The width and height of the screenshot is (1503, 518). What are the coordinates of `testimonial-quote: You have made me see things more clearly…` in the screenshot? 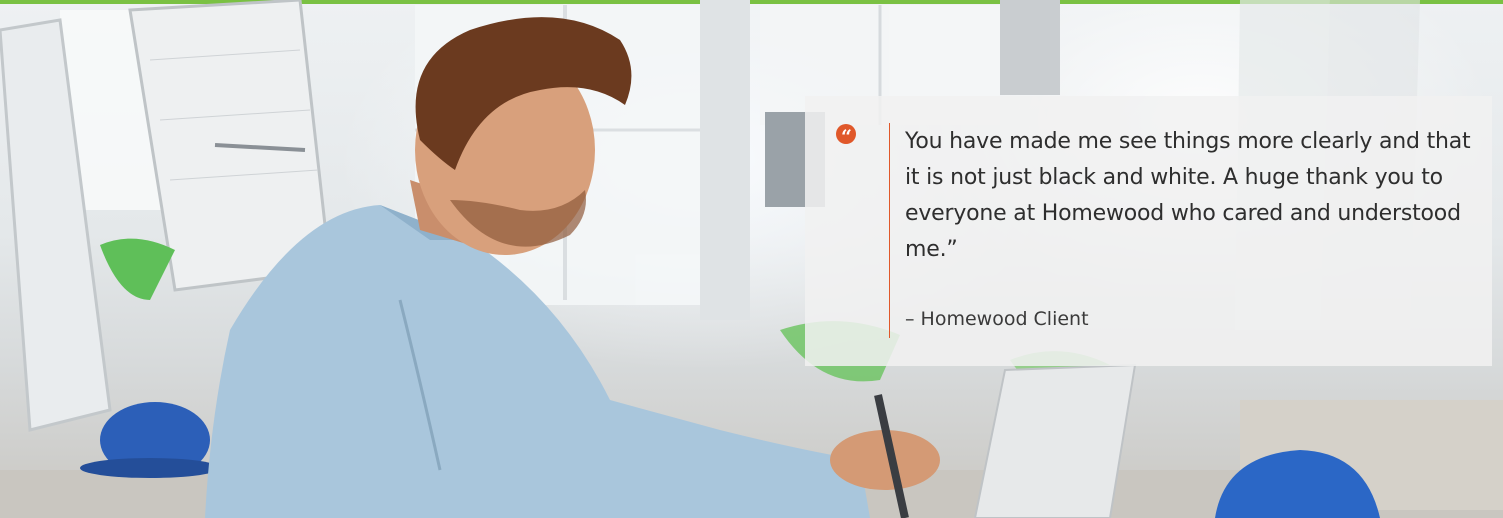 It's located at (1188, 195).